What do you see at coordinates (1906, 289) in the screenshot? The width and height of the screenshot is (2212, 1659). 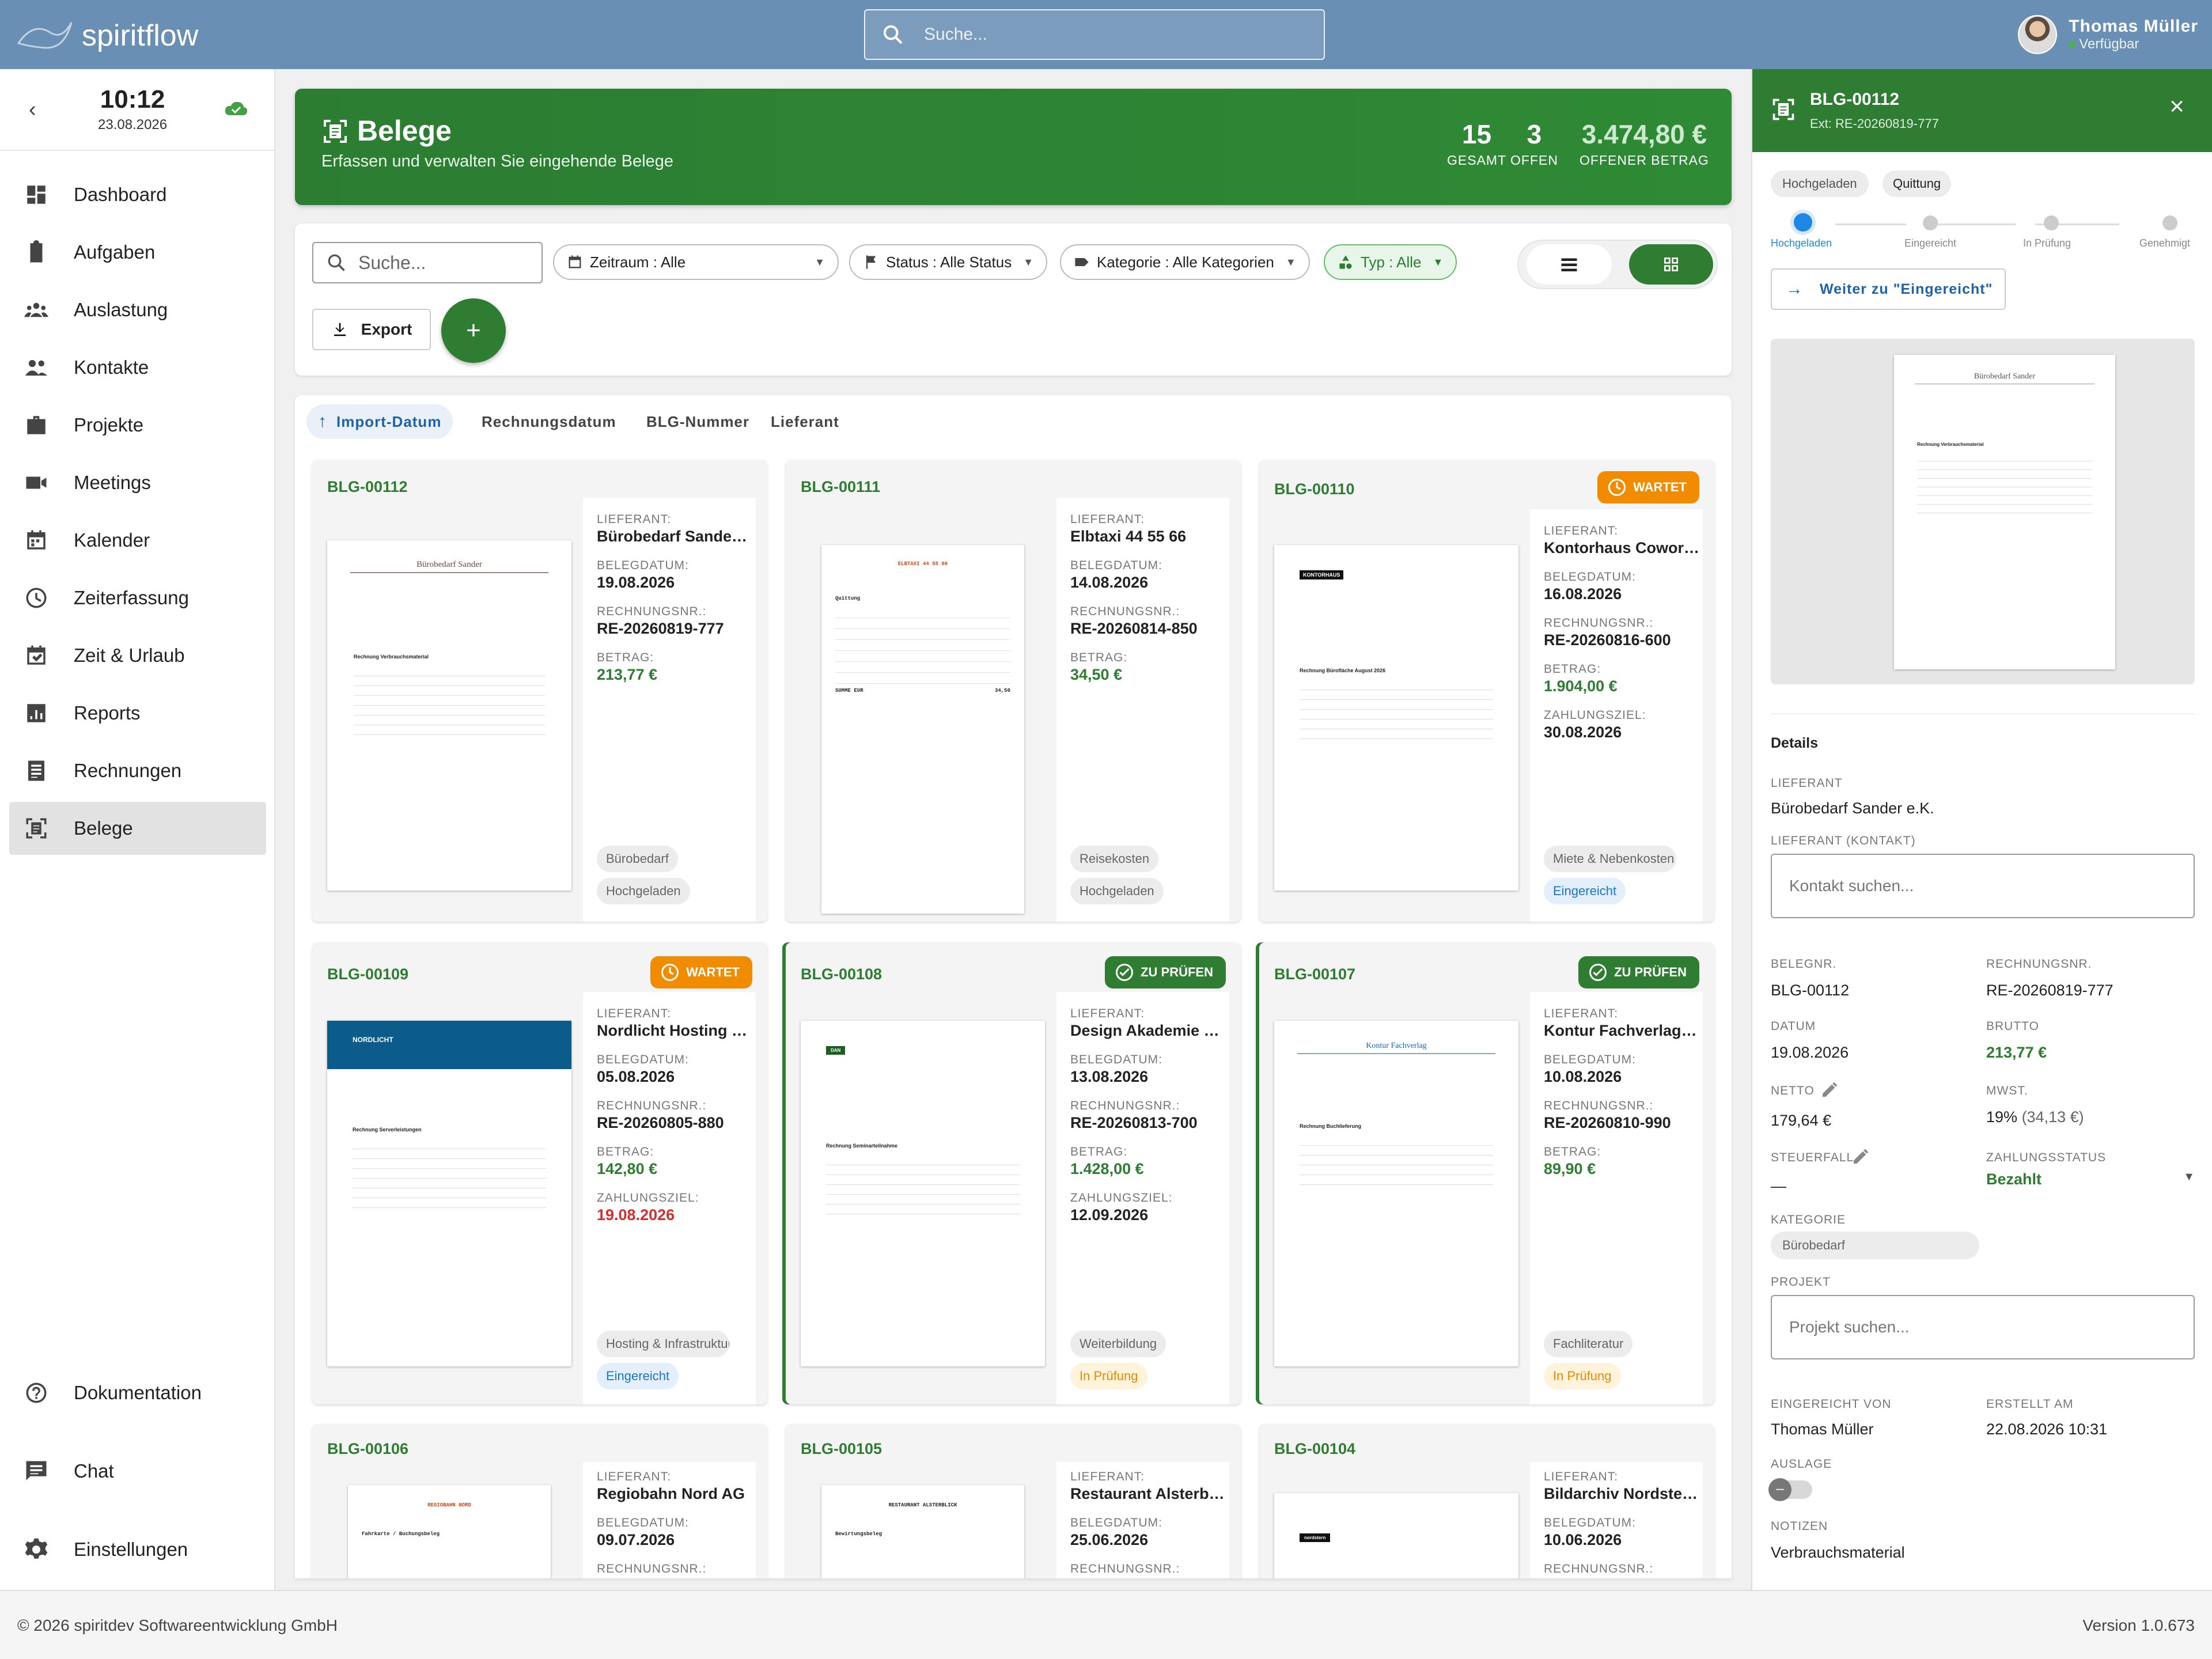 I see `next-step-label: Weiter zu "Eingereicht"` at bounding box center [1906, 289].